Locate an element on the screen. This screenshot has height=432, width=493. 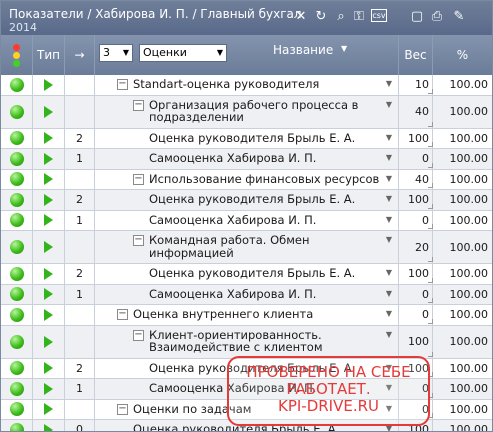
print-icon: ⎙ is located at coordinates (437, 17).